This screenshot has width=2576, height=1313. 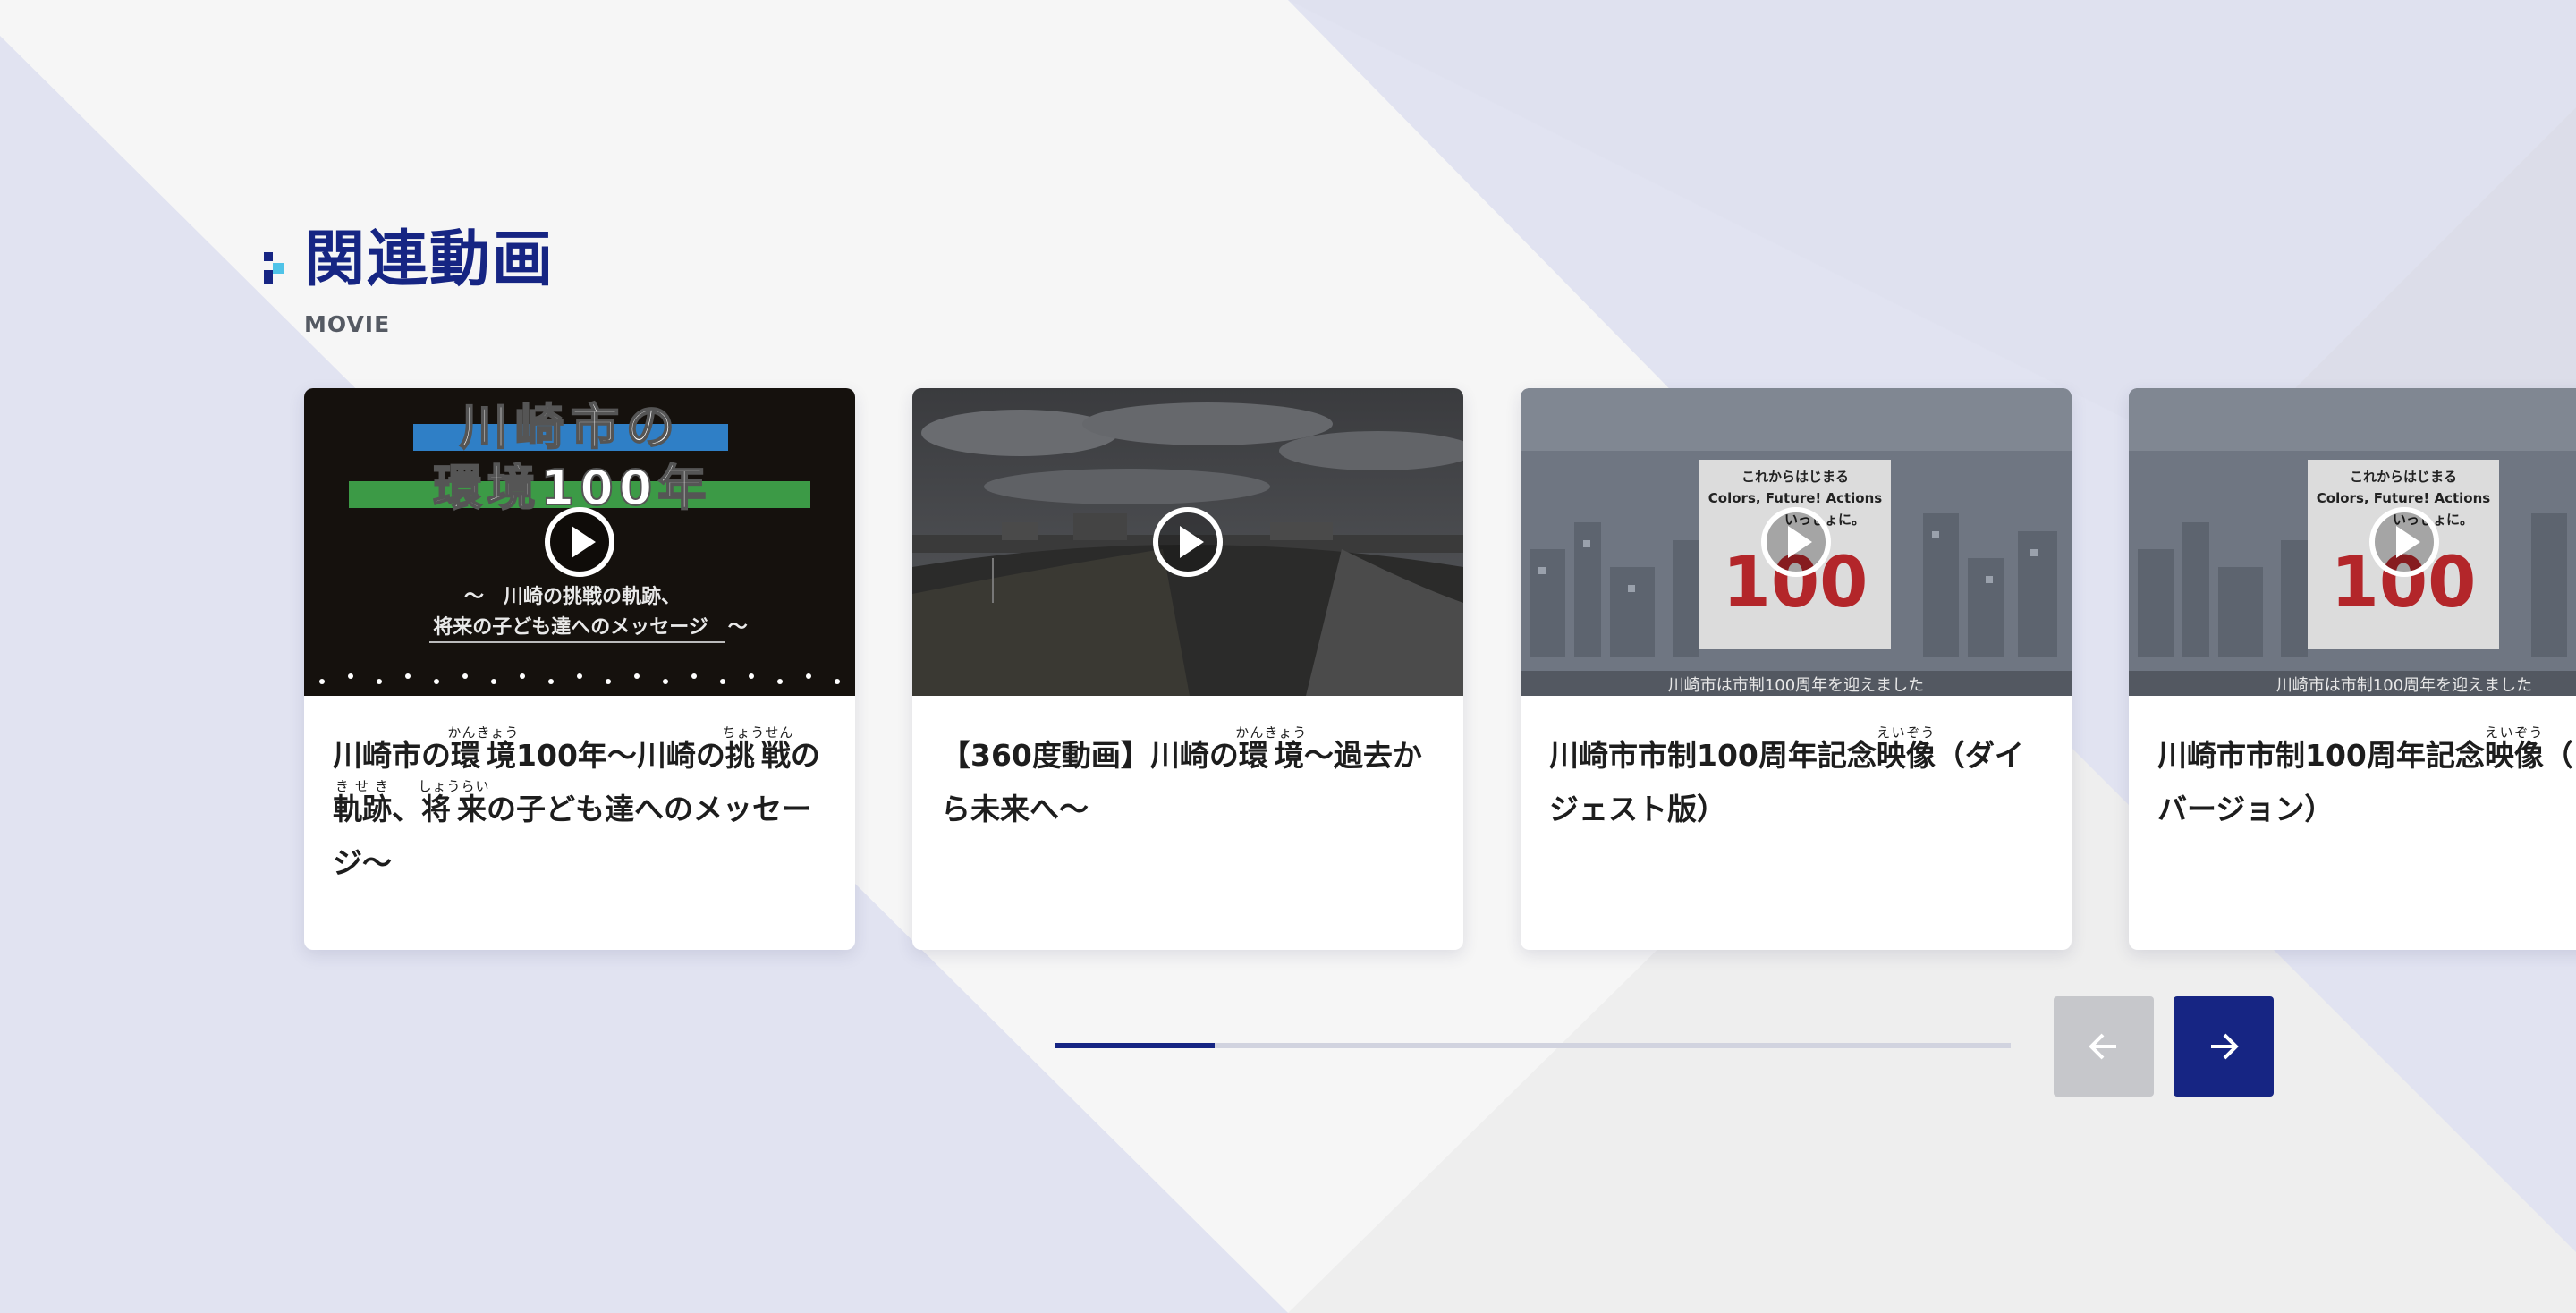 I want to click on thumbnail-caption1: 〜 川崎の挑戦の軌跡、, so click(x=572, y=596).